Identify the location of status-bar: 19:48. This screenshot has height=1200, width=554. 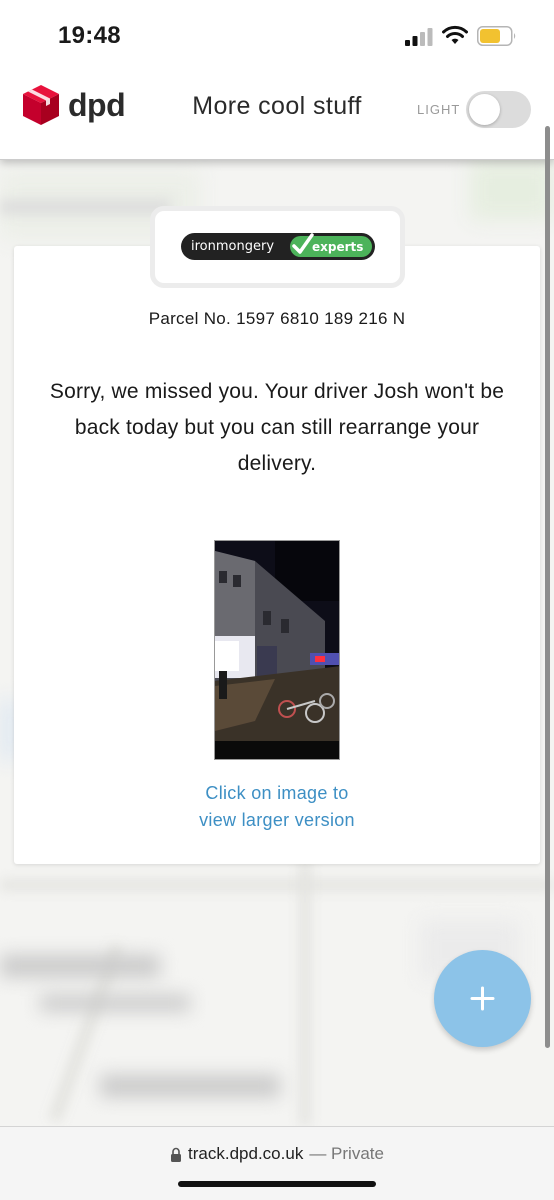
(277, 31).